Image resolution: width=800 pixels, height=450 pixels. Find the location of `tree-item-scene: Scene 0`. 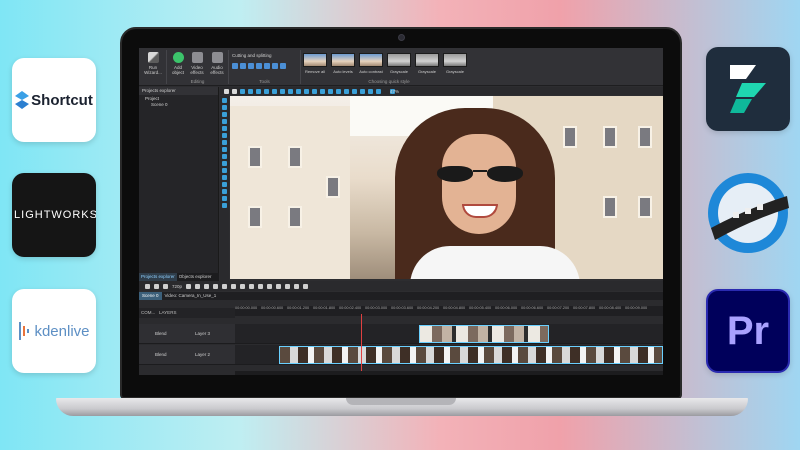

tree-item-scene: Scene 0 is located at coordinates (178, 104).